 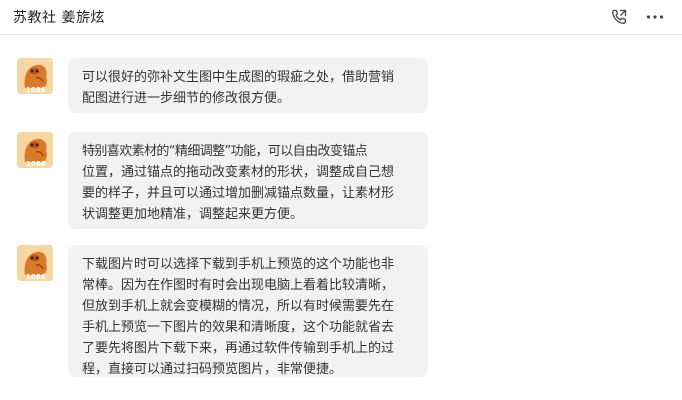 What do you see at coordinates (212, 369) in the screenshot?
I see `message-text-line: 程，直接可以通过扫码预览图片，非常便捷。` at bounding box center [212, 369].